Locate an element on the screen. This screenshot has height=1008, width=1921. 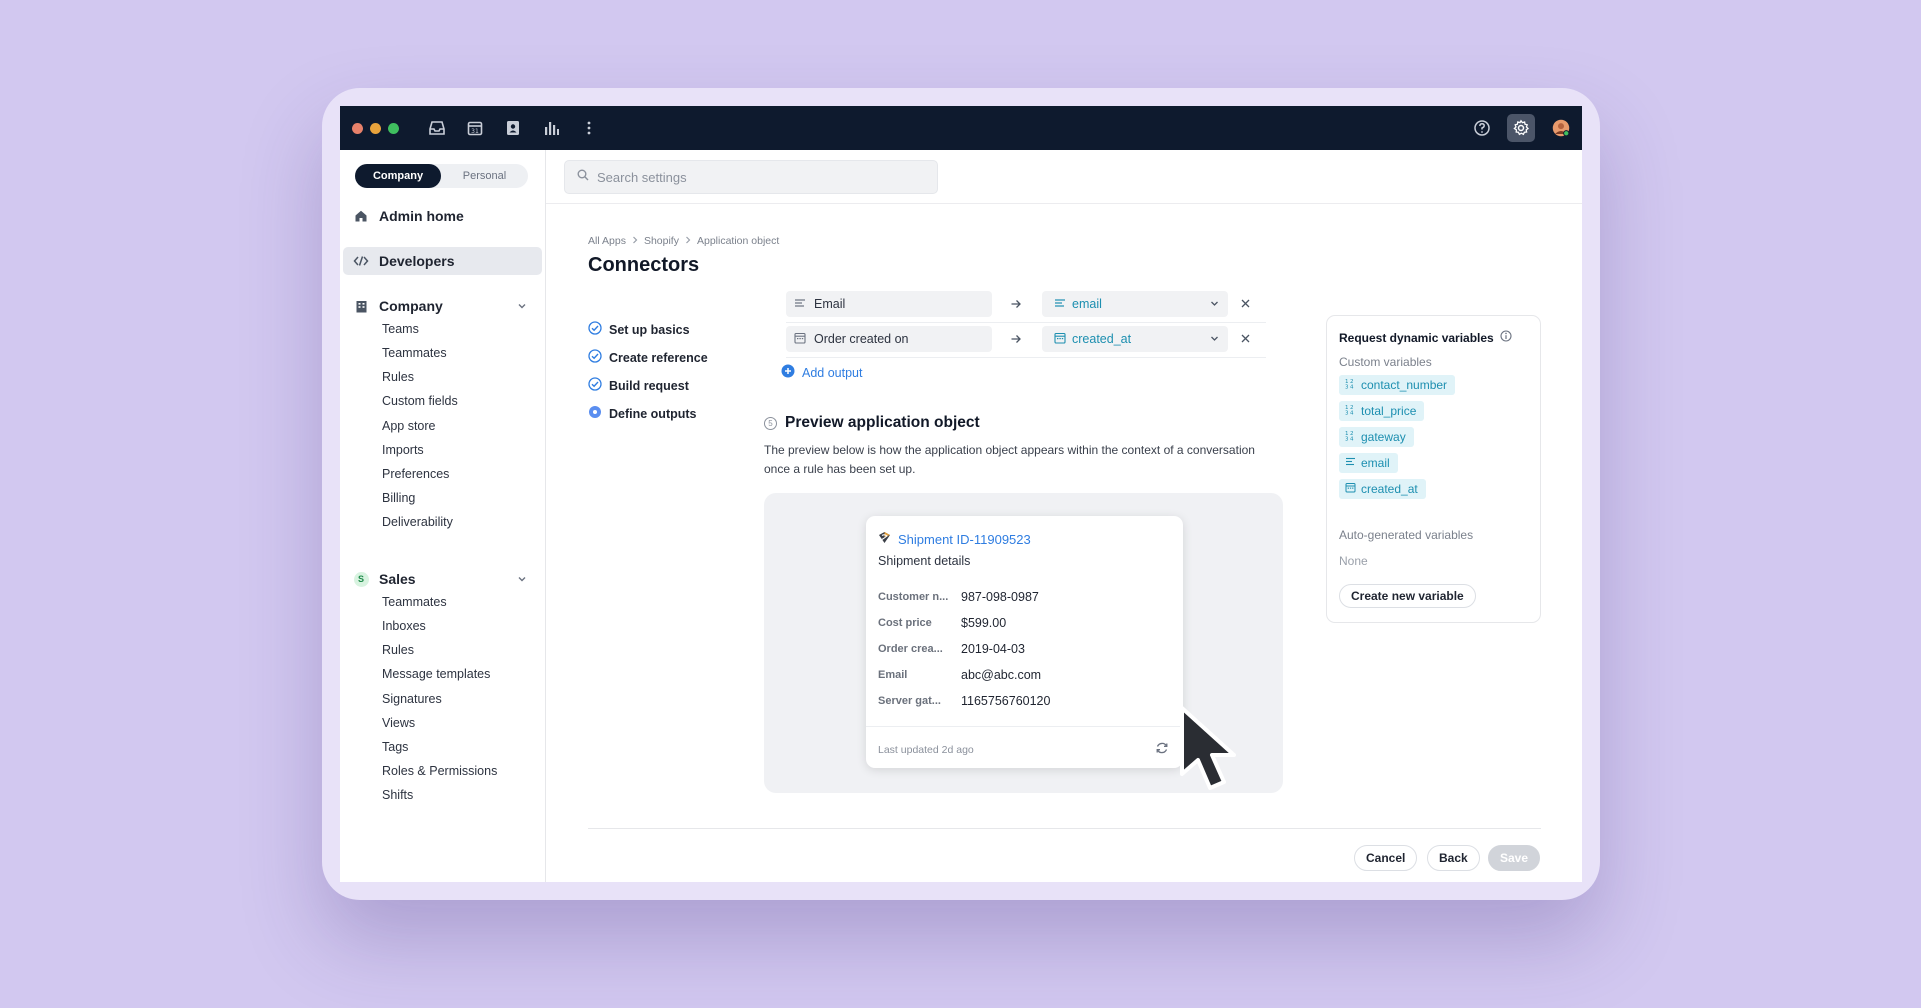
variable-chip: email is located at coordinates (1368, 463).